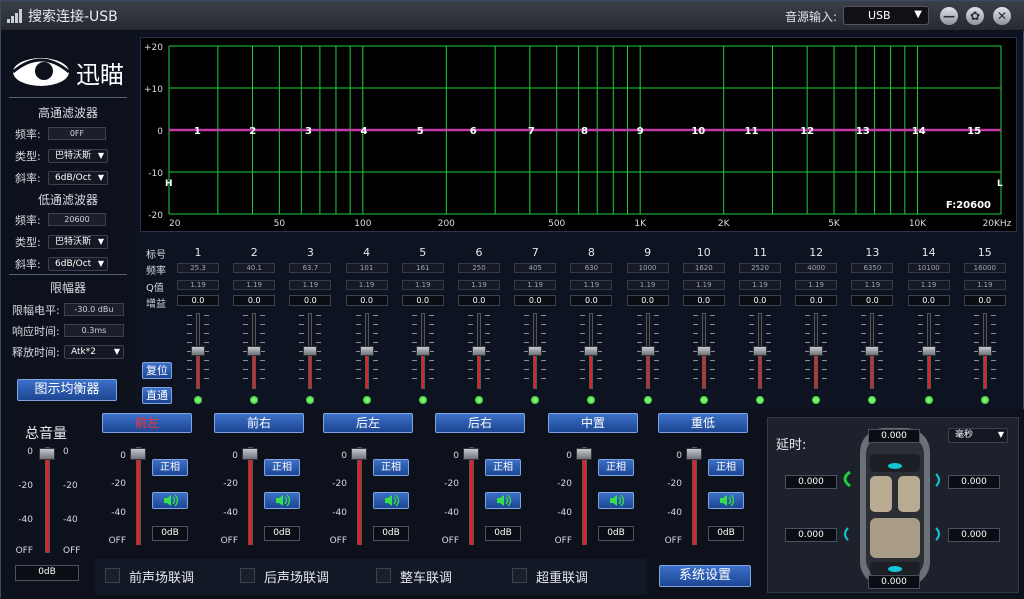 The width and height of the screenshot is (1024, 599). Describe the element at coordinates (894, 436) in the screenshot. I see `delay-center-field: 0.000` at that location.